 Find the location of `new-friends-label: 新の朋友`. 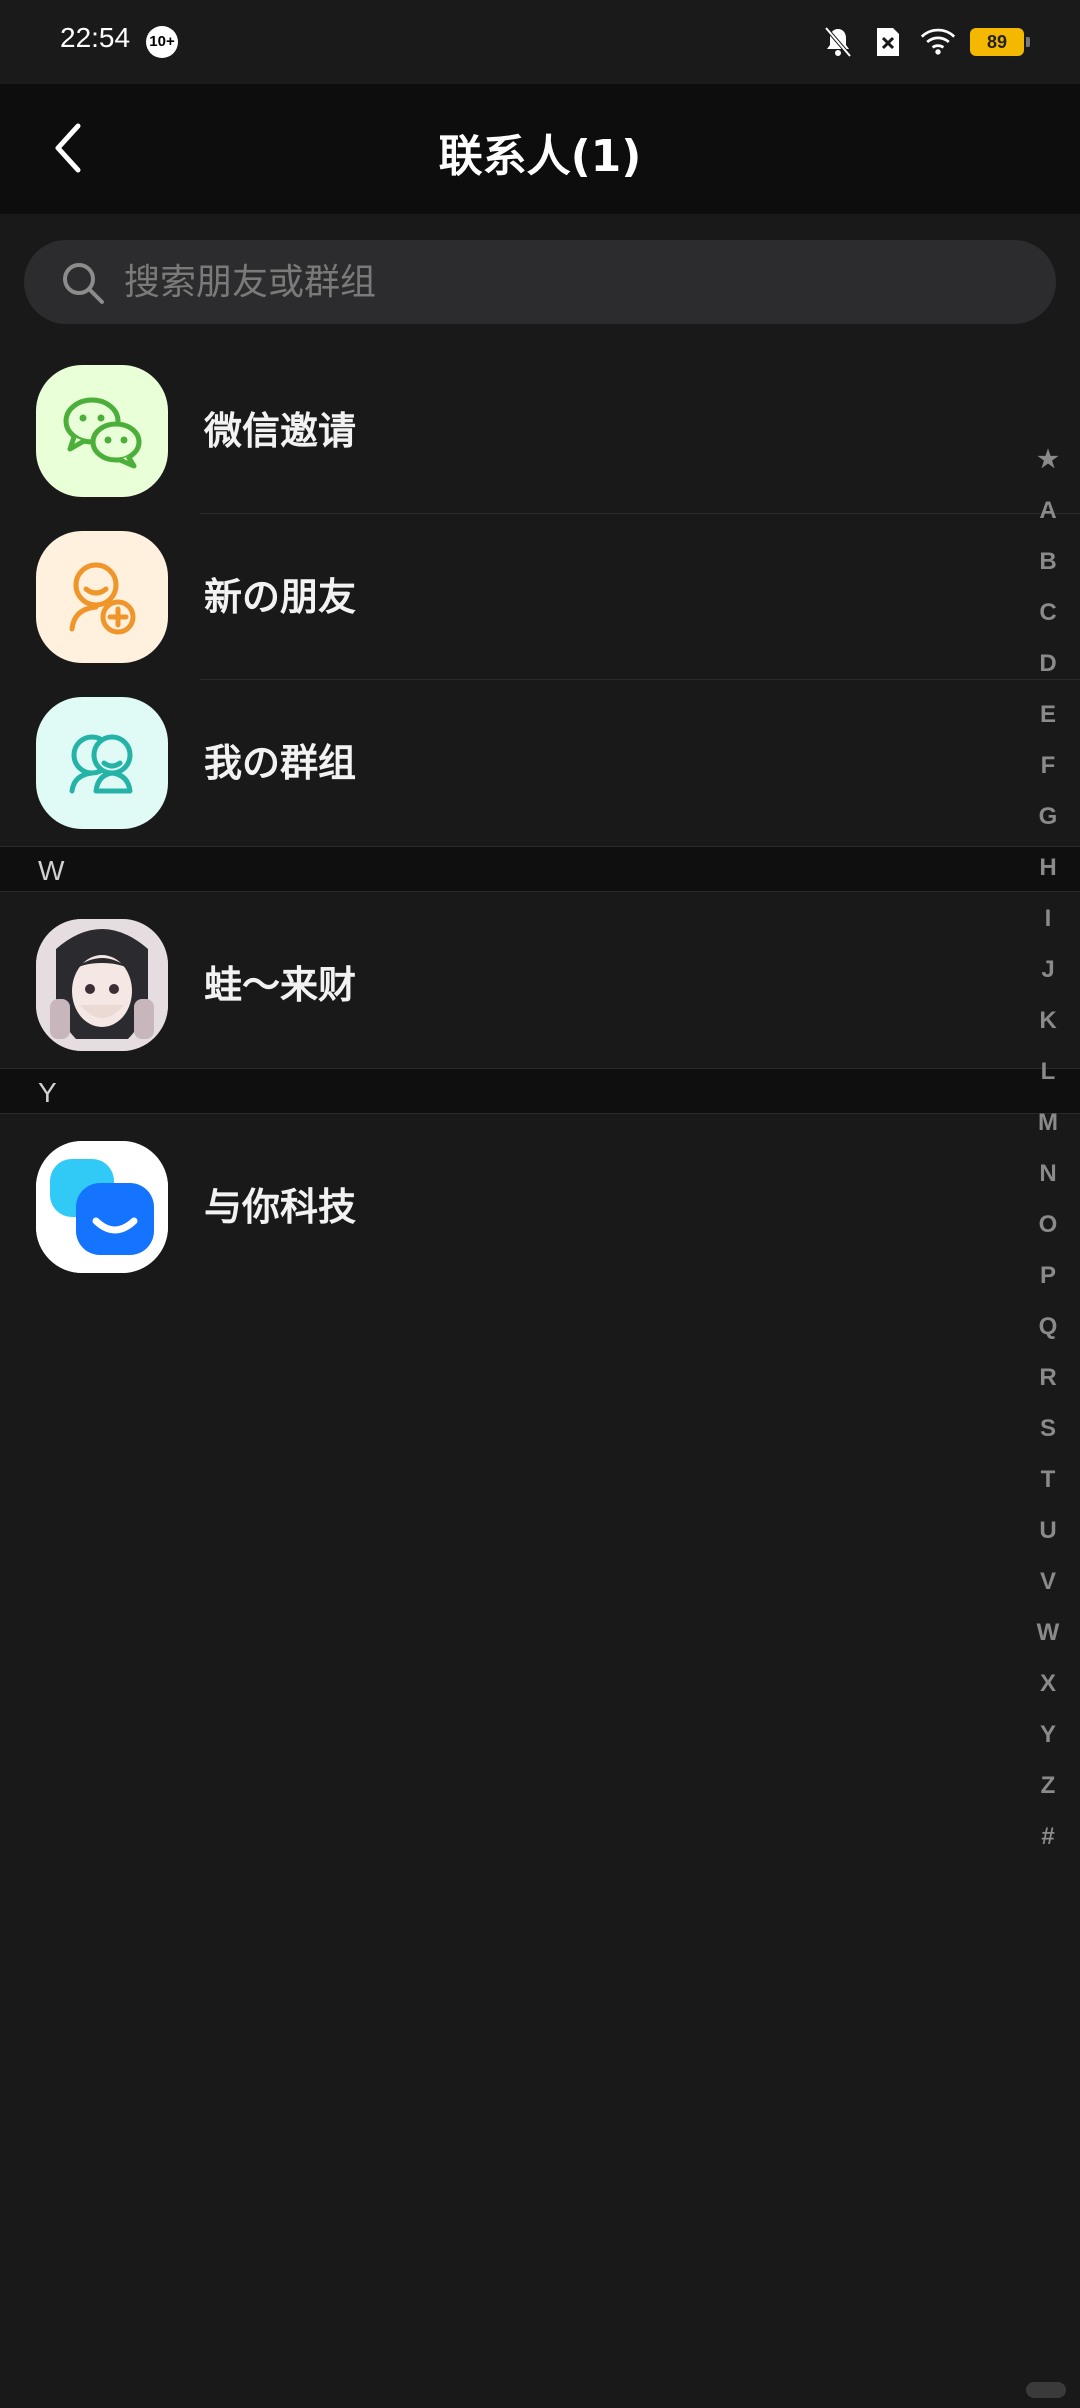

new-friends-label: 新の朋友 is located at coordinates (280, 597).